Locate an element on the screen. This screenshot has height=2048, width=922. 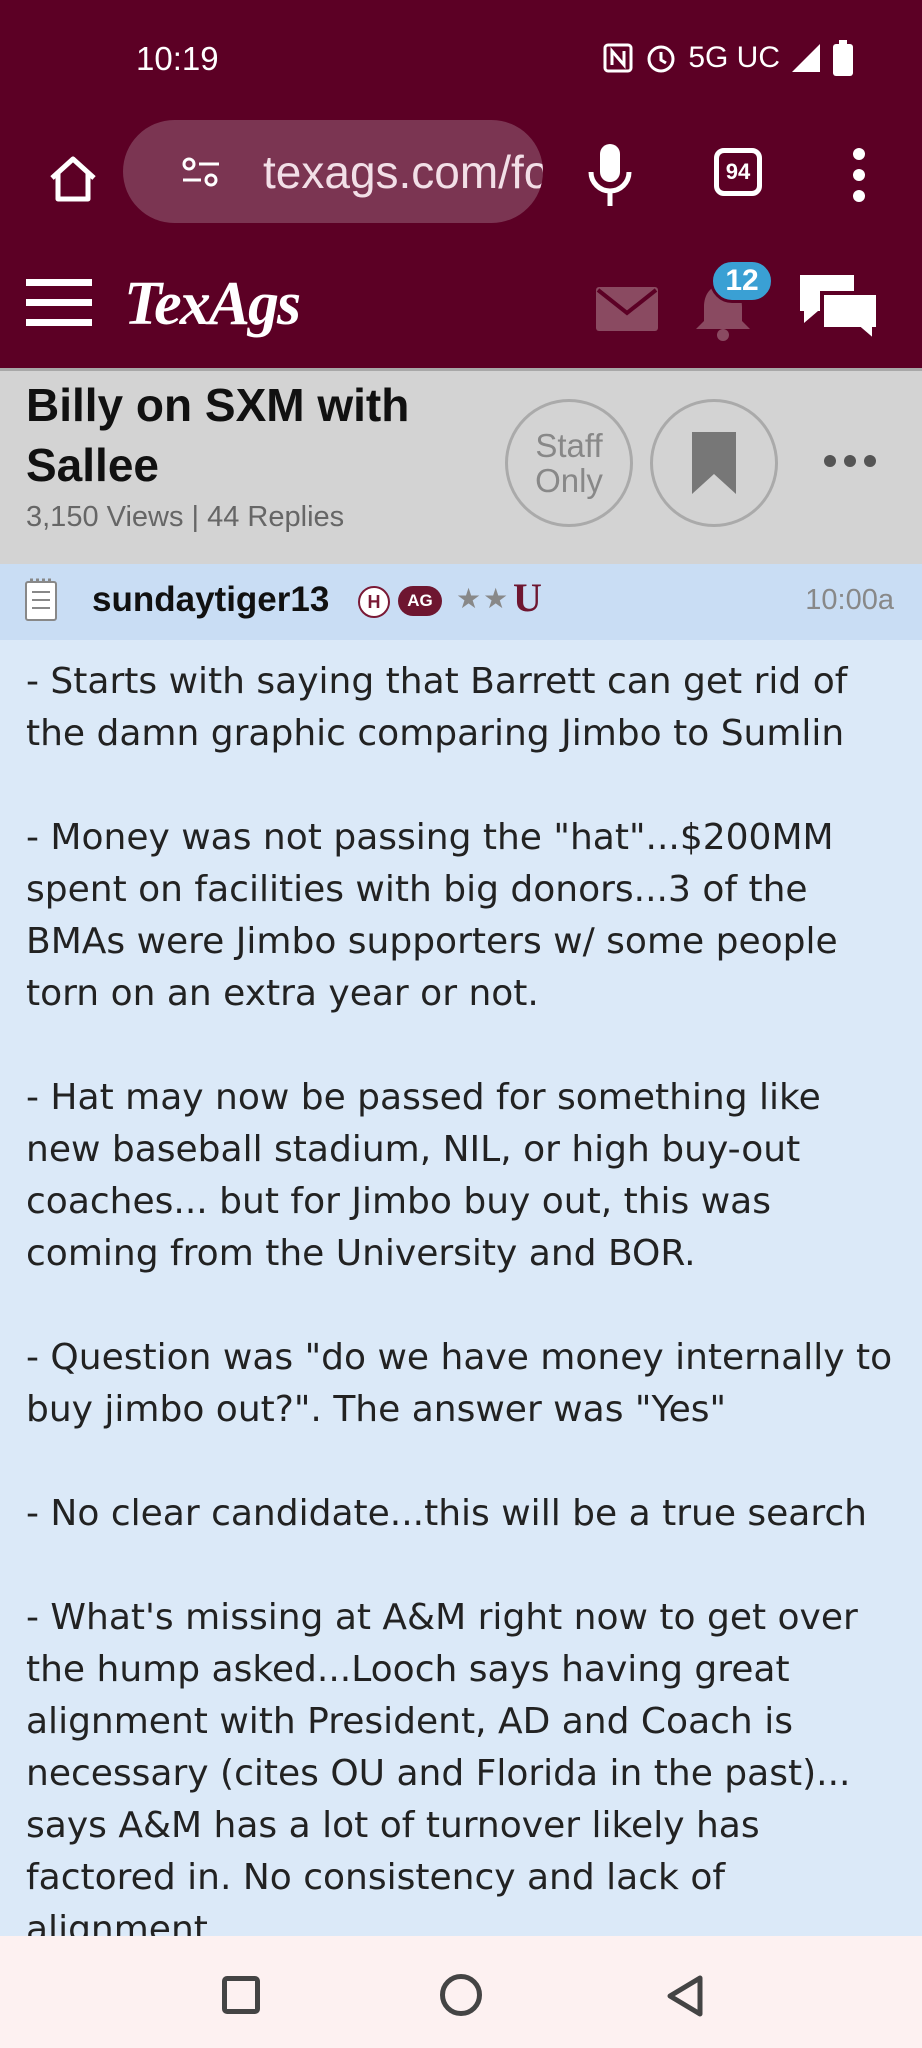
bookmark-button is located at coordinates (714, 463).